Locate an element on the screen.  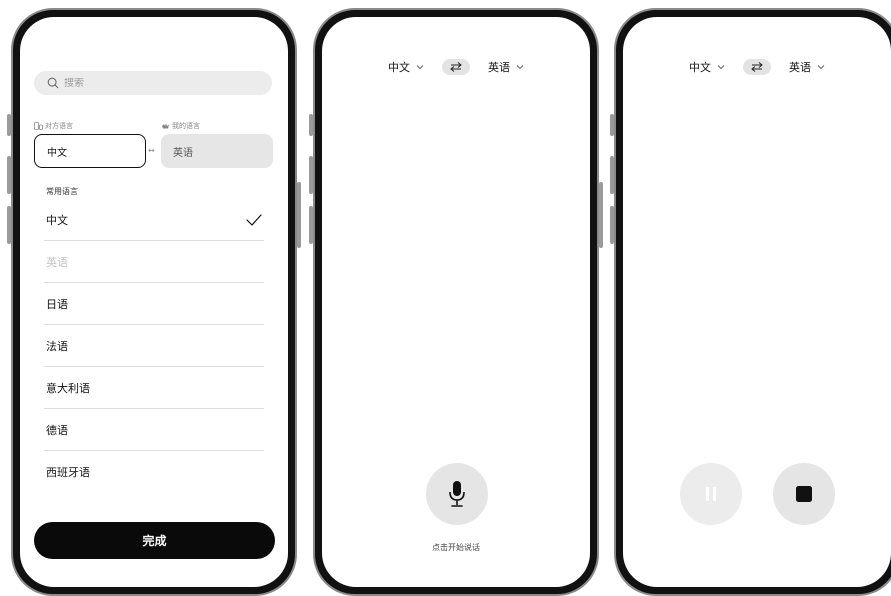
hand-icon is located at coordinates (165, 126).